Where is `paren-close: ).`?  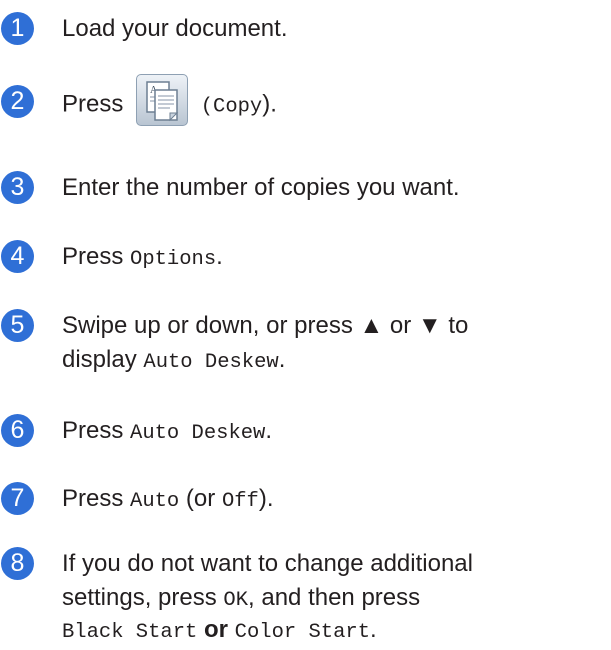 paren-close: ). is located at coordinates (269, 104).